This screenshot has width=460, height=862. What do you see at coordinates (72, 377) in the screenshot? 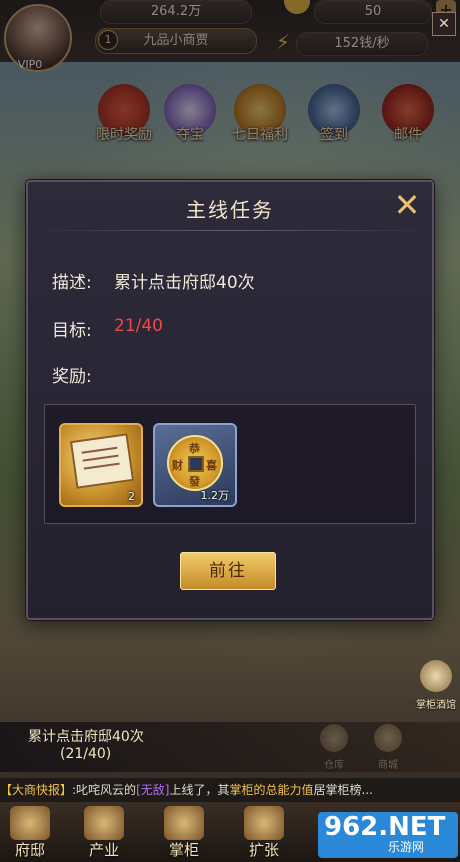
I see `reward-label: 奖励:` at bounding box center [72, 377].